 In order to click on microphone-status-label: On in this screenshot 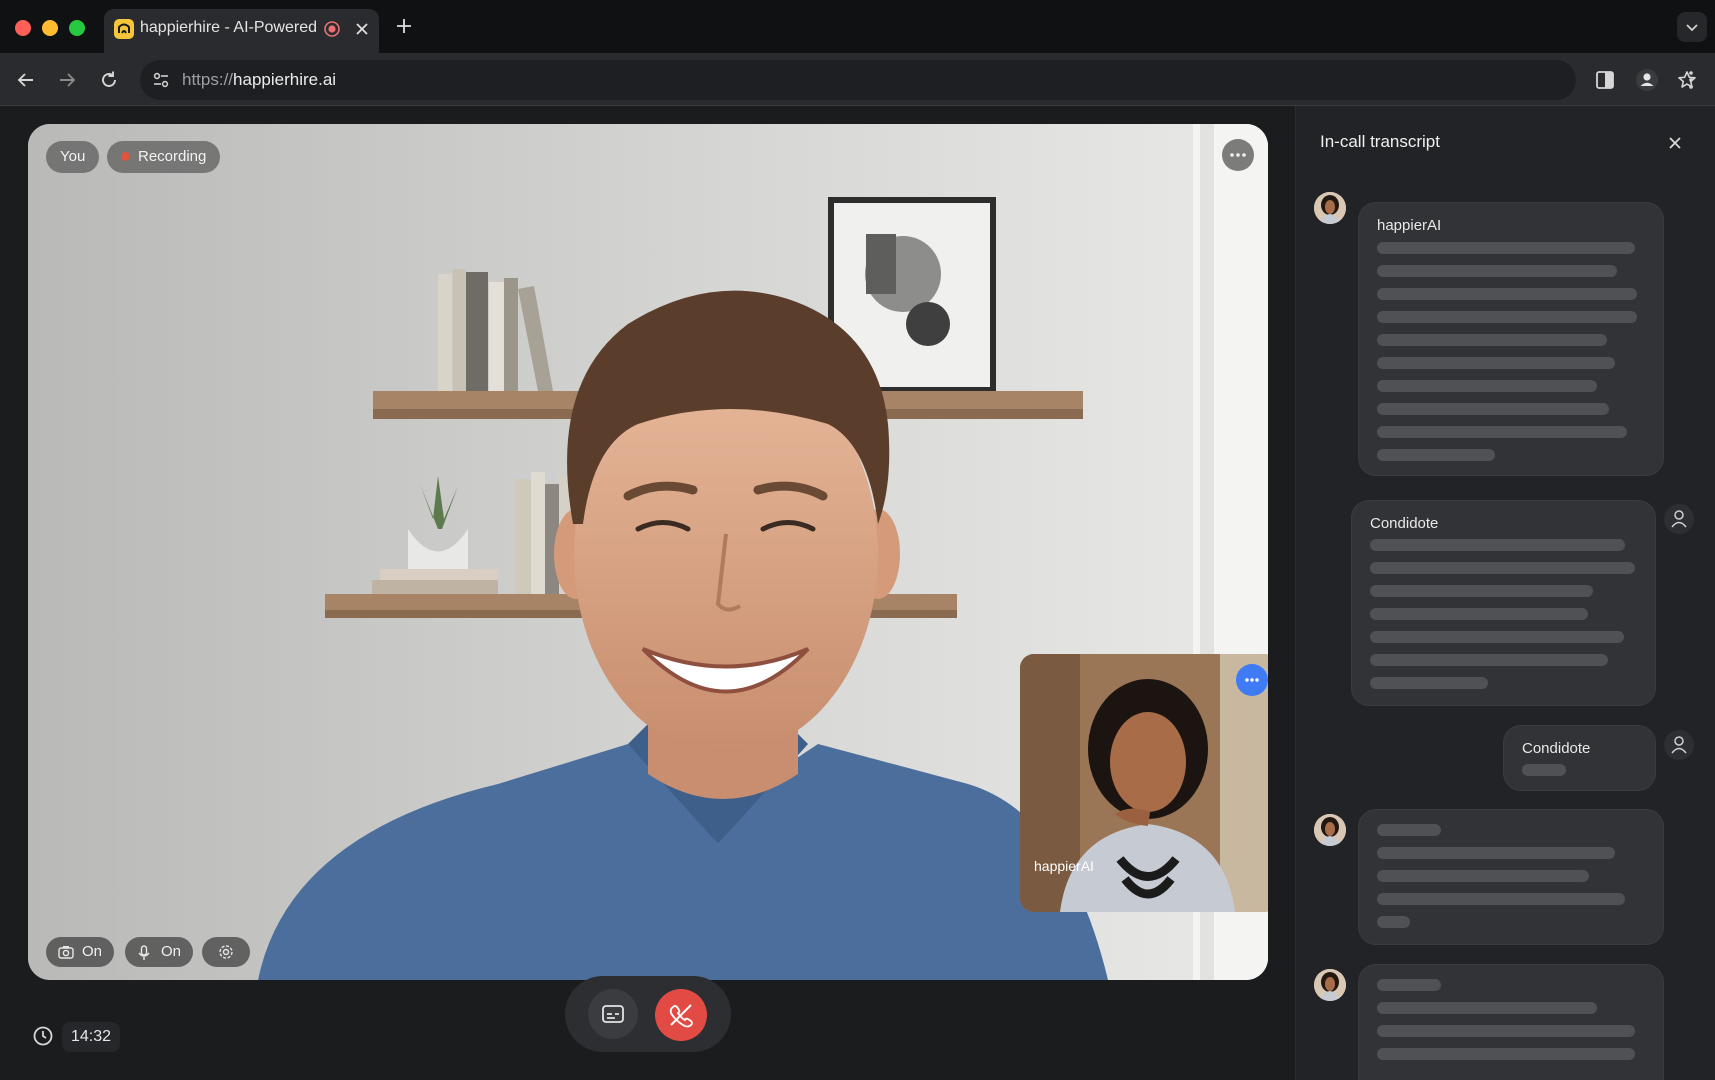, I will do `click(171, 951)`.